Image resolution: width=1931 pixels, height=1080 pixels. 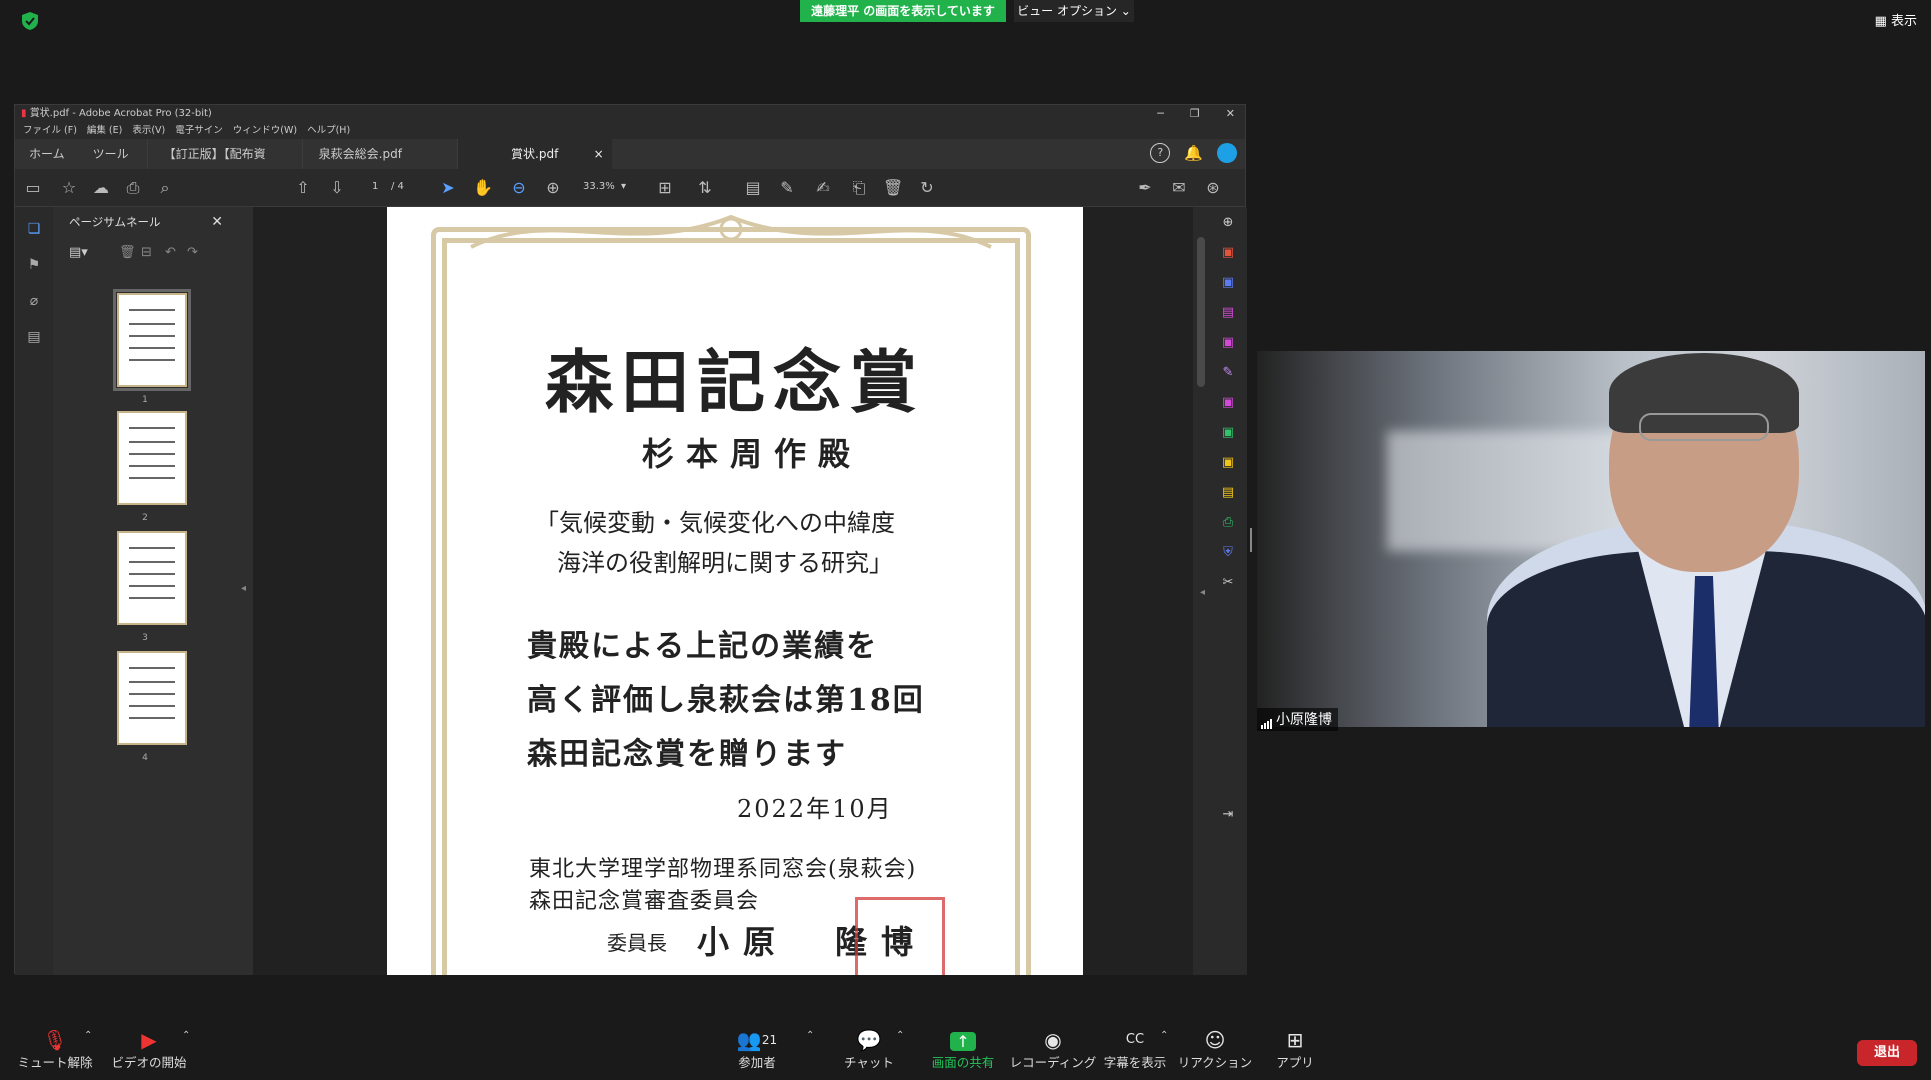 I want to click on edit-pdf-icon: ▣, so click(x=1228, y=344).